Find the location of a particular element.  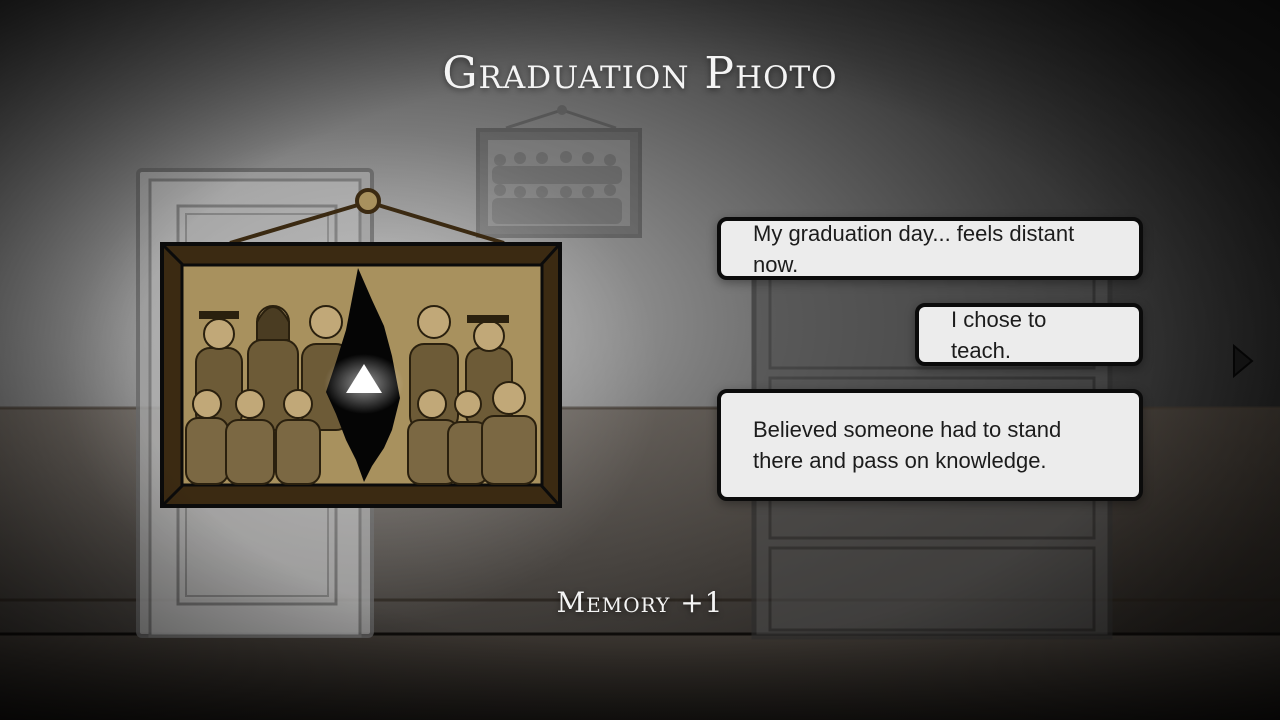

dialogue-text-2: I chose to teach. is located at coordinates (999, 334).